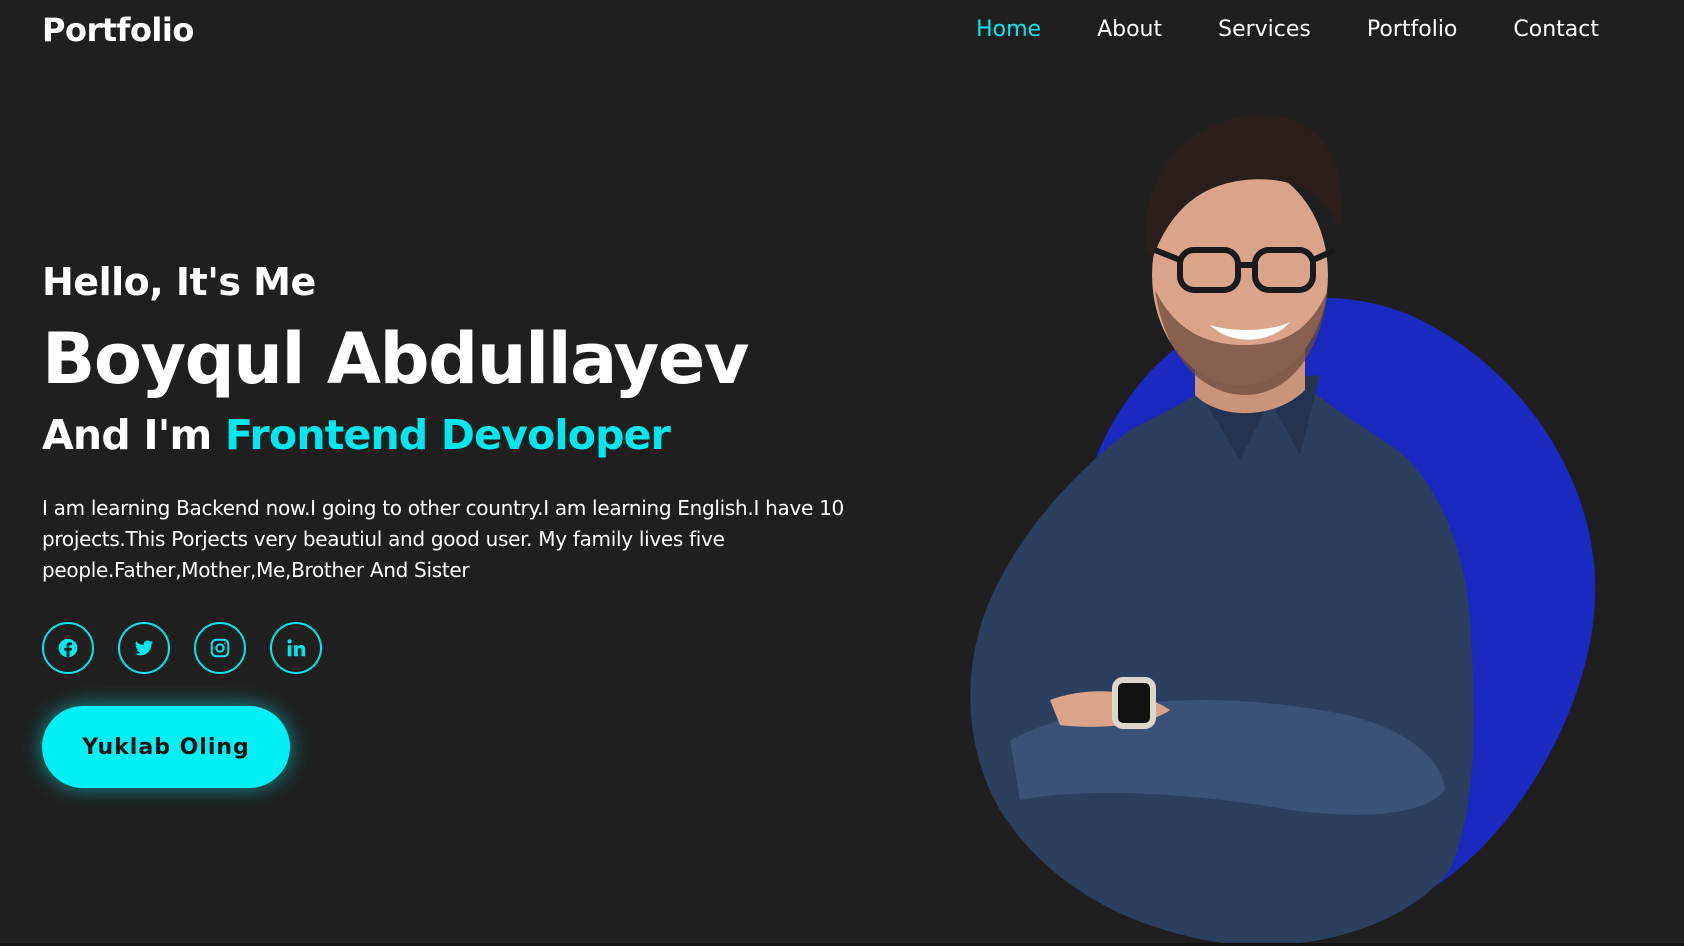 This screenshot has height=946, width=1684. Describe the element at coordinates (482, 648) in the screenshot. I see `social-links` at that location.